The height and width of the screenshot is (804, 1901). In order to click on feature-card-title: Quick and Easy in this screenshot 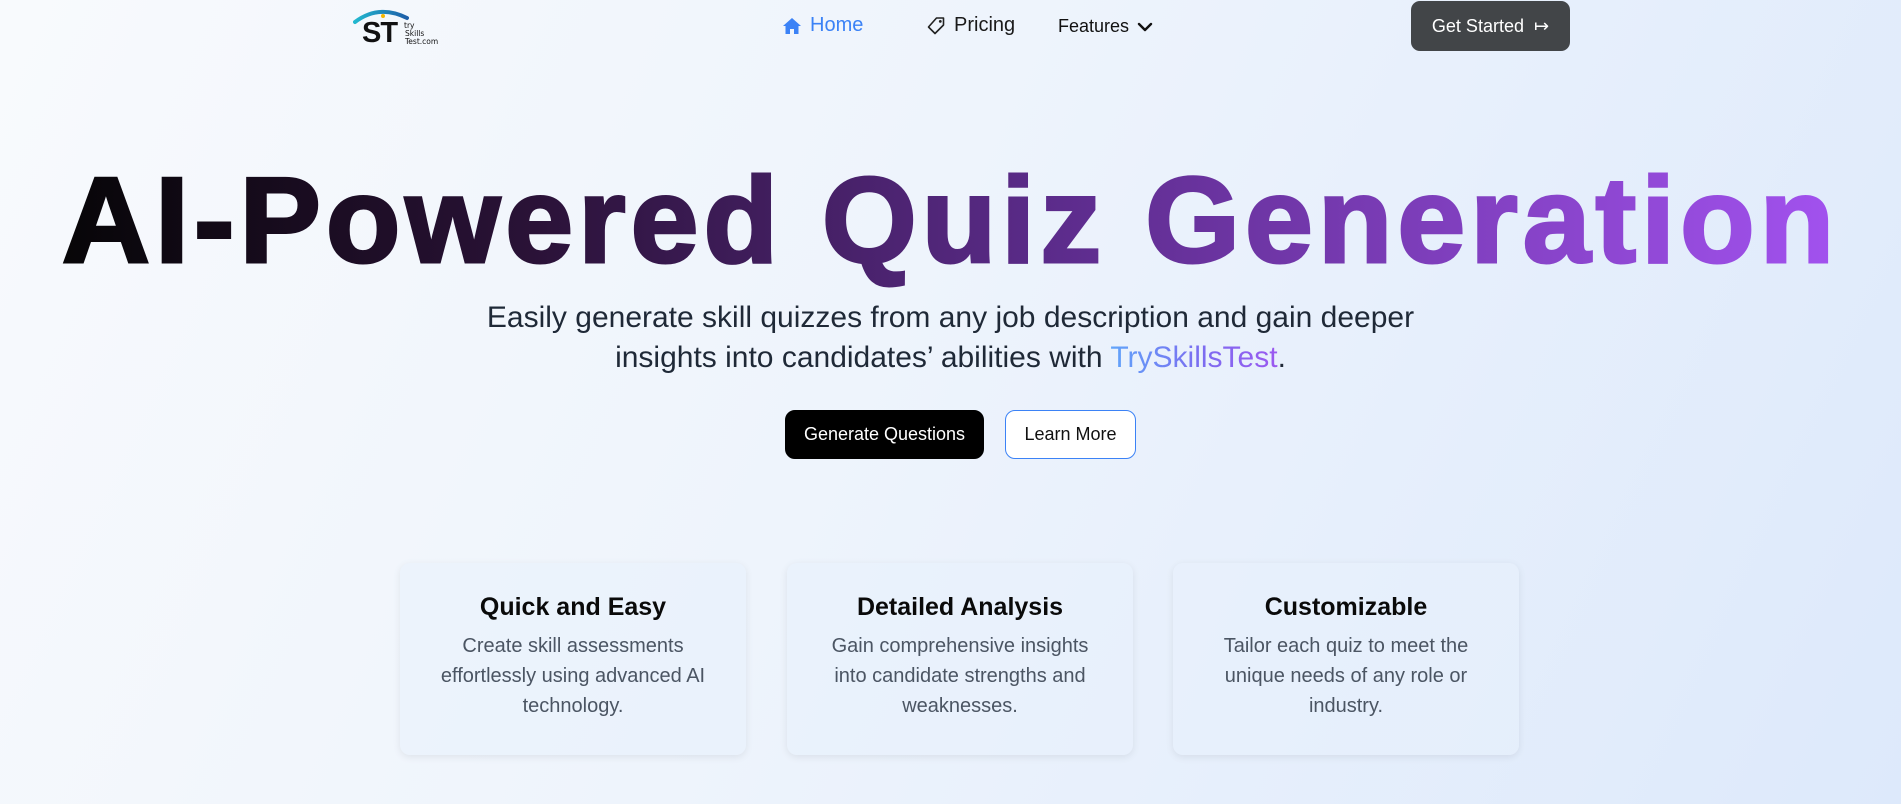, I will do `click(573, 607)`.